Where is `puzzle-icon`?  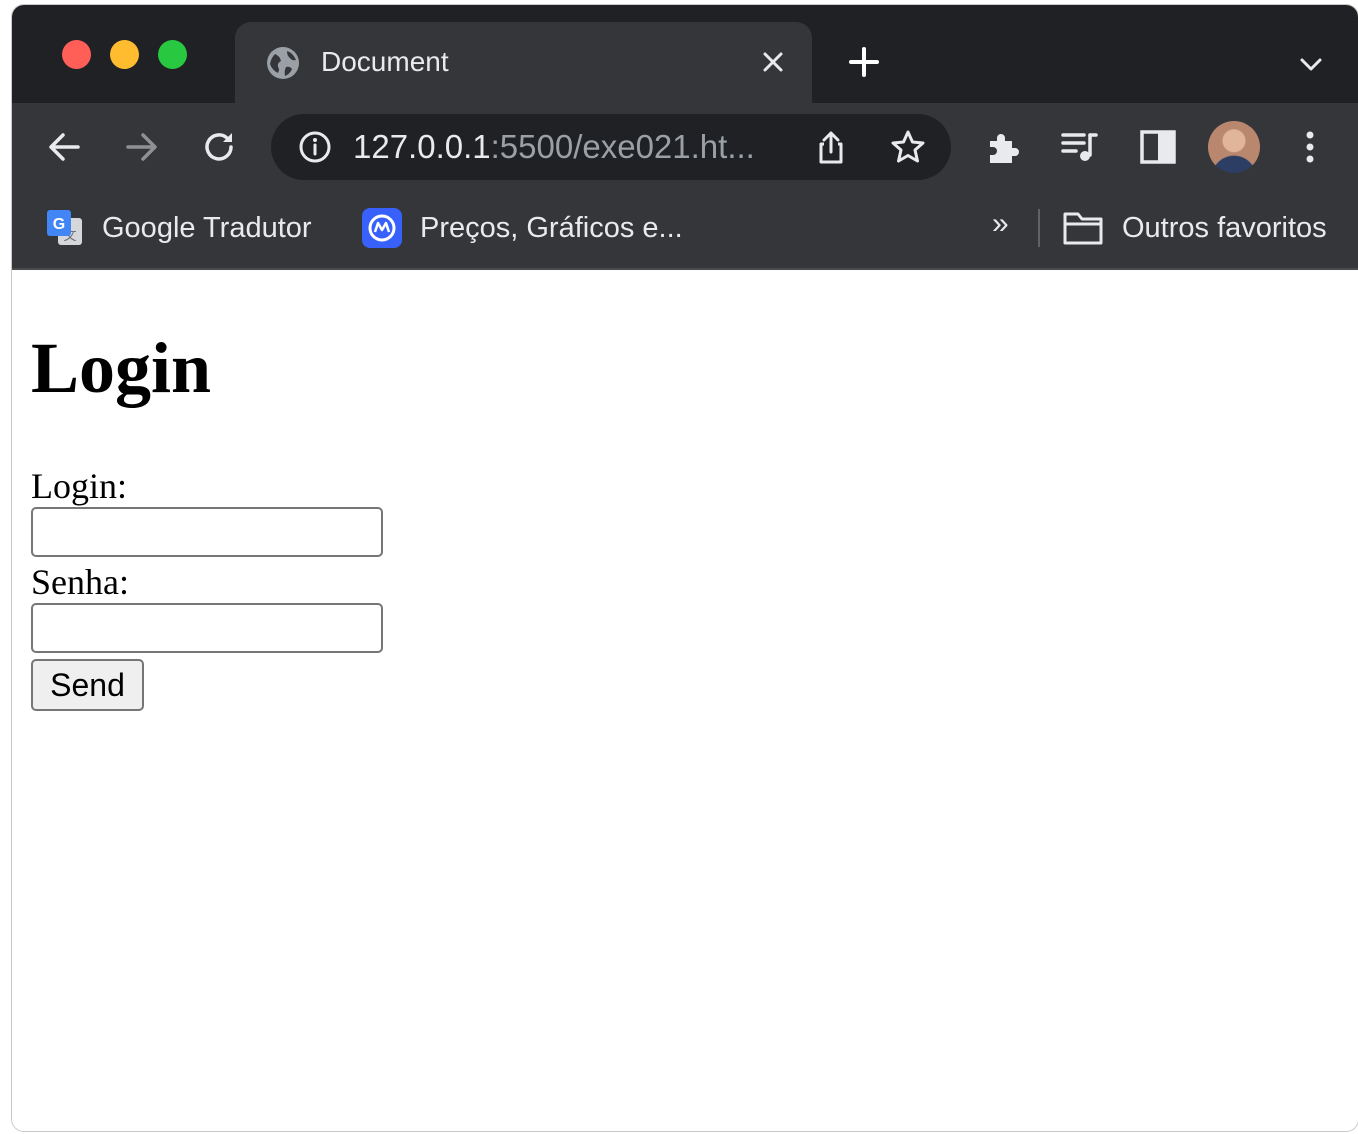 puzzle-icon is located at coordinates (1004, 147).